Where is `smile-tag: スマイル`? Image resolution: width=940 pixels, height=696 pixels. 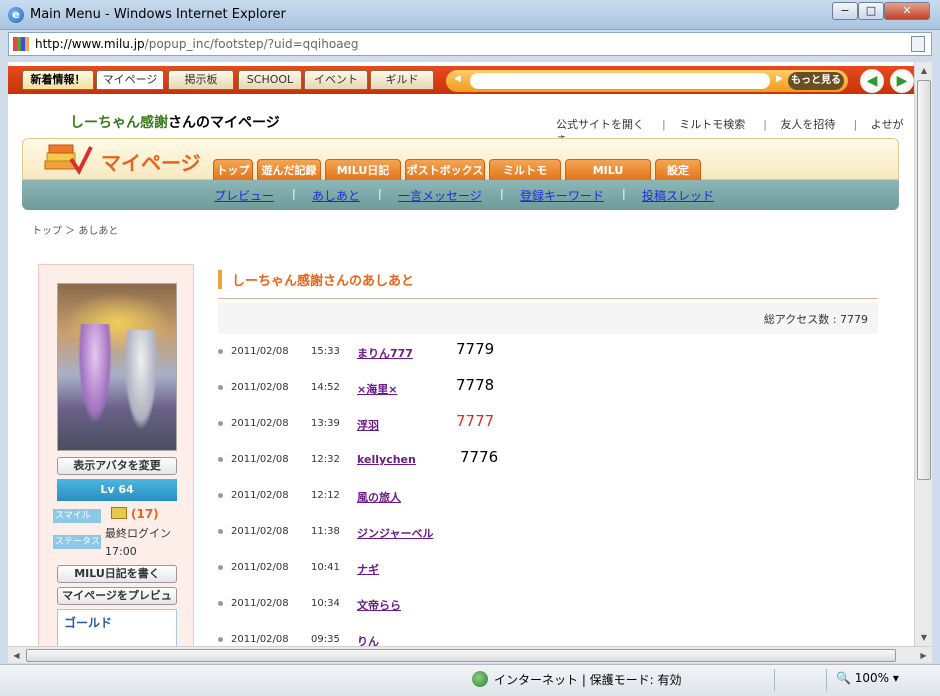
smile-tag: スマイル is located at coordinates (77, 516).